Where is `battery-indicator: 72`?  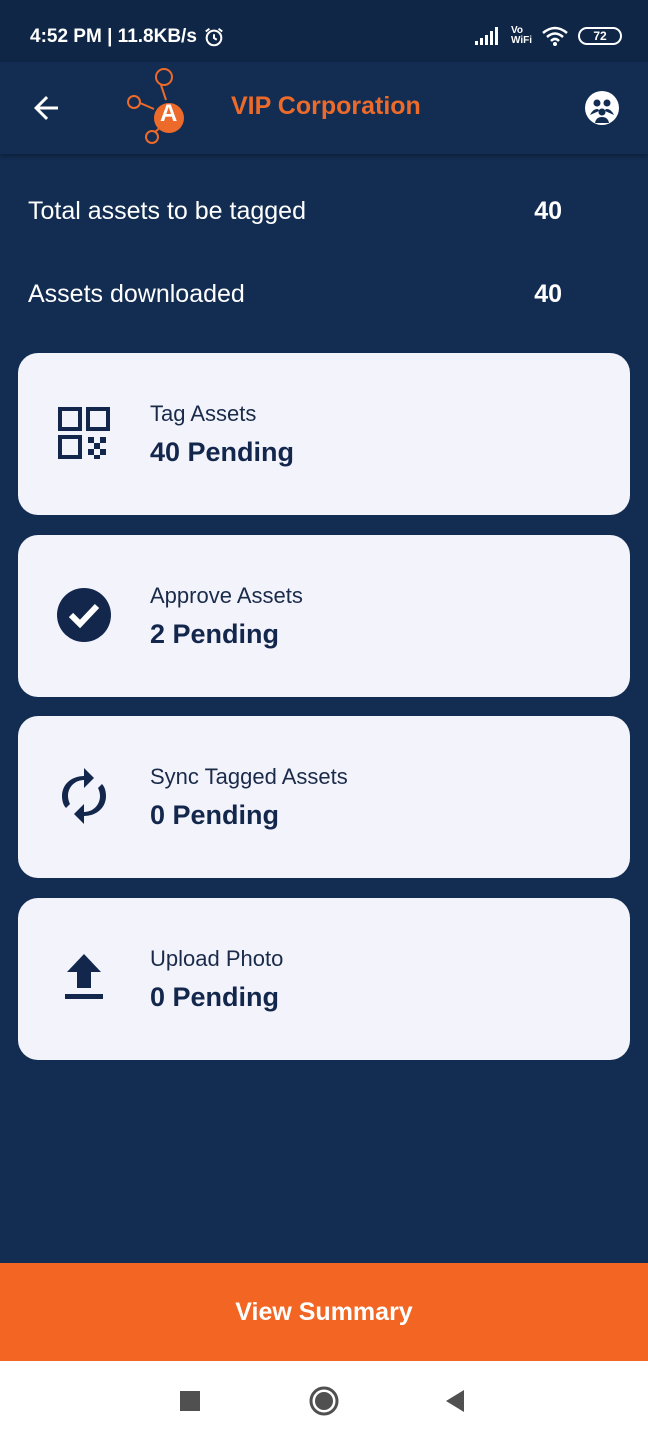
battery-indicator: 72 is located at coordinates (600, 36).